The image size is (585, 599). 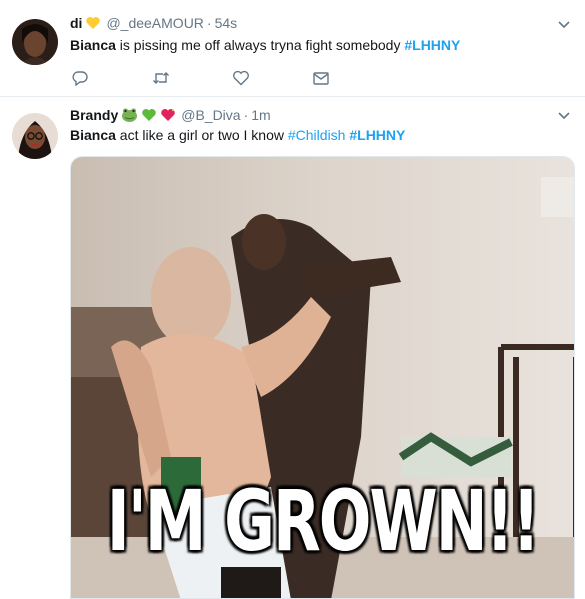 What do you see at coordinates (317, 135) in the screenshot?
I see `hashtag-childish: #Childish` at bounding box center [317, 135].